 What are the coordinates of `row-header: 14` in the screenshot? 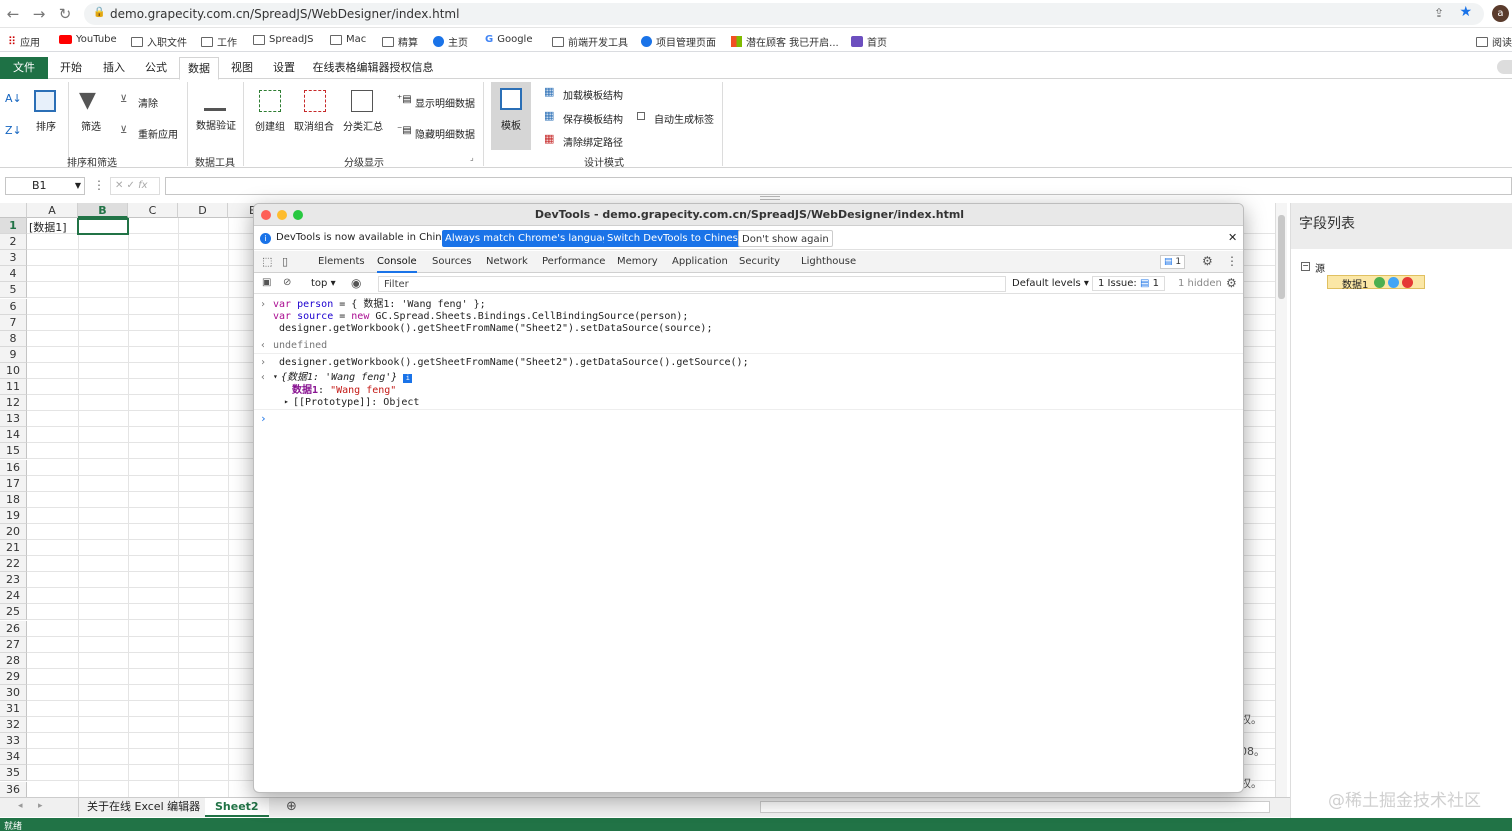 It's located at (13, 435).